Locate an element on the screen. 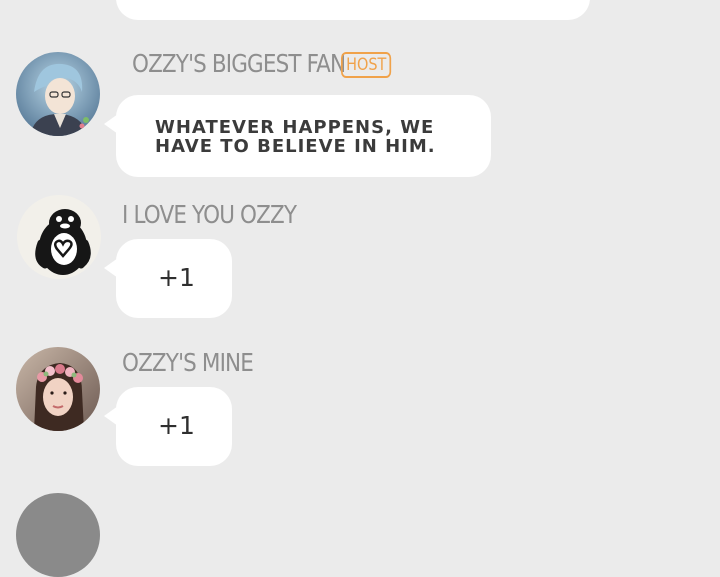  username-i-love-you-ozzy: I LOVE YOU OZZY is located at coordinates (209, 214).